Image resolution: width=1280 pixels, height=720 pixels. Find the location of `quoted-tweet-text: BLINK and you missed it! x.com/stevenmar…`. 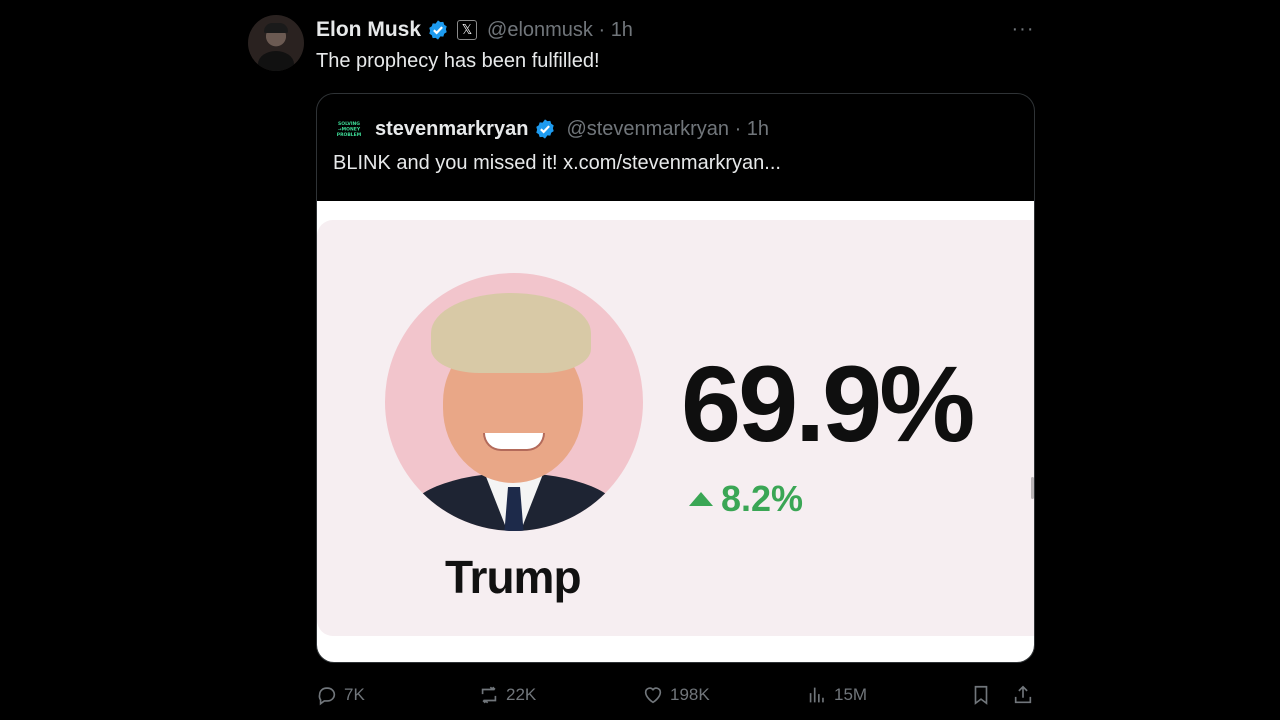

quoted-tweet-text: BLINK and you missed it! x.com/stevenmar… is located at coordinates (557, 163).